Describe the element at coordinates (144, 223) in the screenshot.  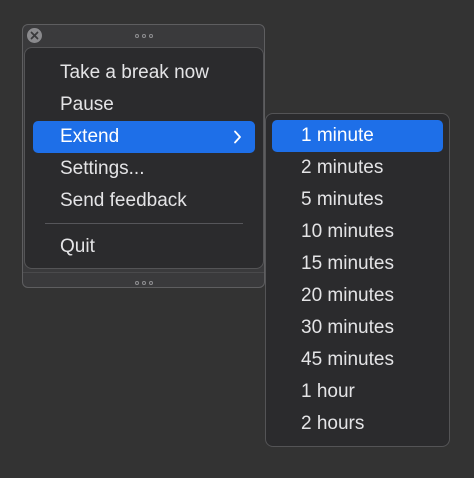
I see `menu-separator` at that location.